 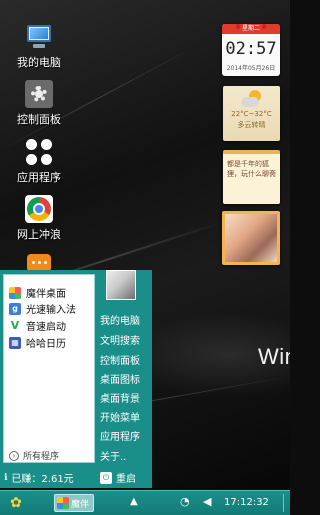 I want to click on clock-time: 02:57, so click(x=251, y=49).